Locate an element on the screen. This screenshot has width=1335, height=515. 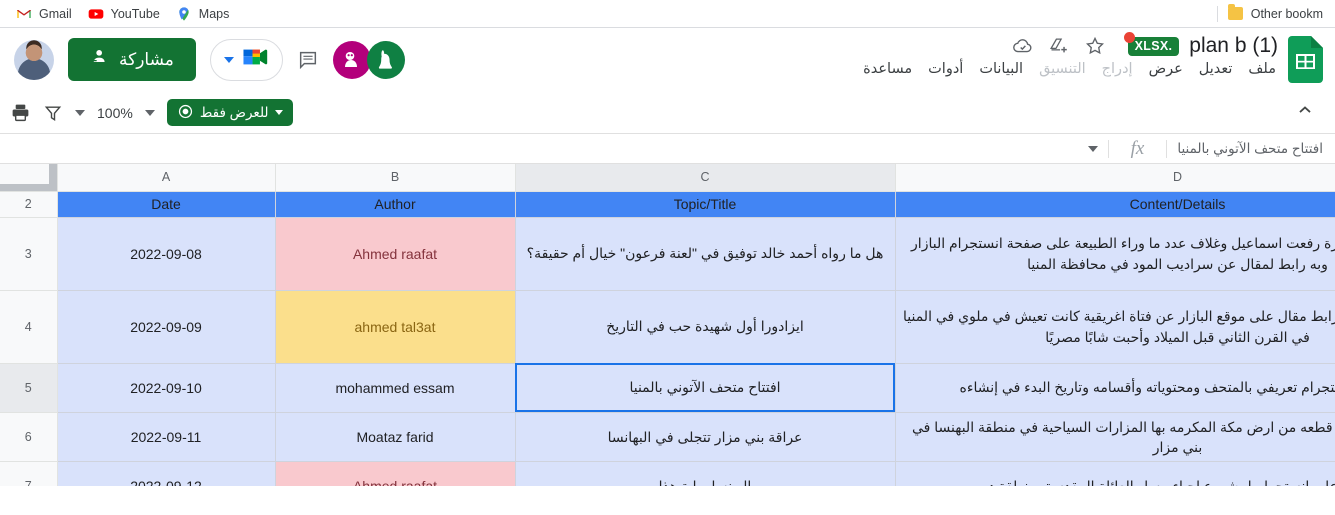
menu-item-file: ملف is located at coordinates (1262, 69).